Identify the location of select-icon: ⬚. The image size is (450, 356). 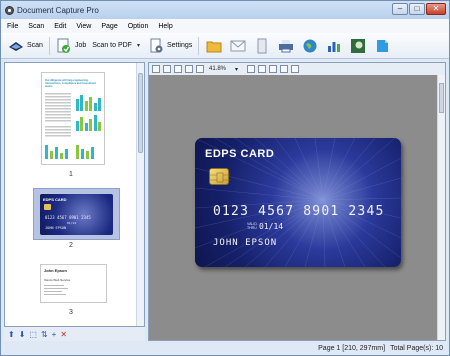
(33, 334).